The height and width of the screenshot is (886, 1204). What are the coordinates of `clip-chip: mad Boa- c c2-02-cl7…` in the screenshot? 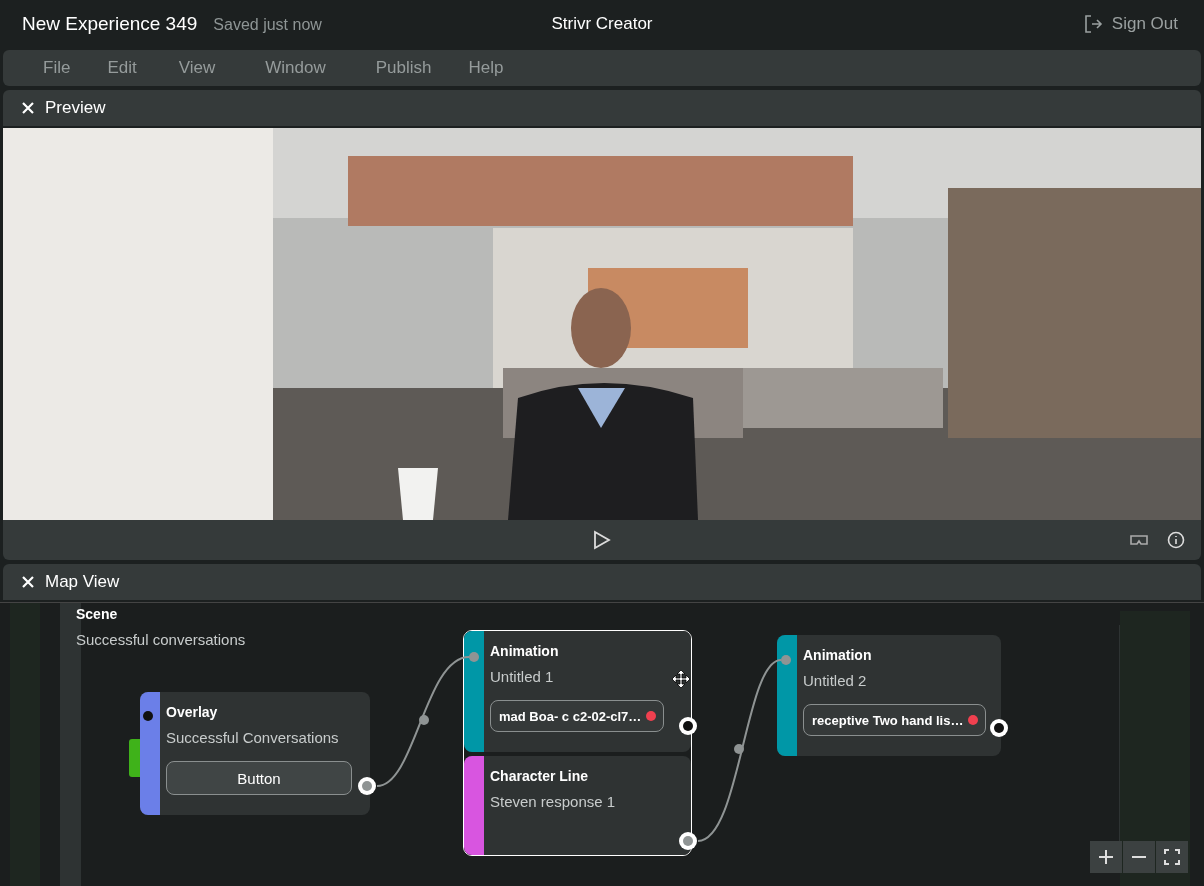 It's located at (577, 716).